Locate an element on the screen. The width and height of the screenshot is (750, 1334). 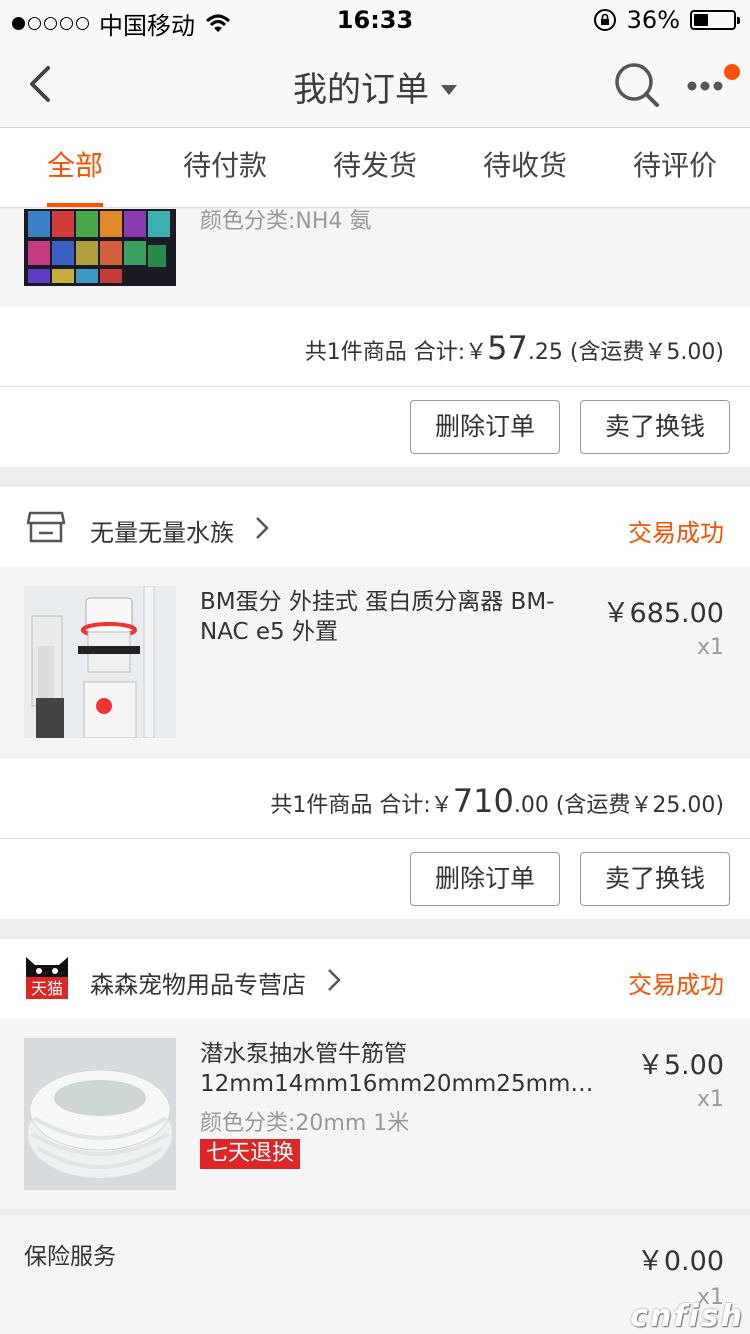
total-suffix: (含运费￥5.00) is located at coordinates (643, 352).